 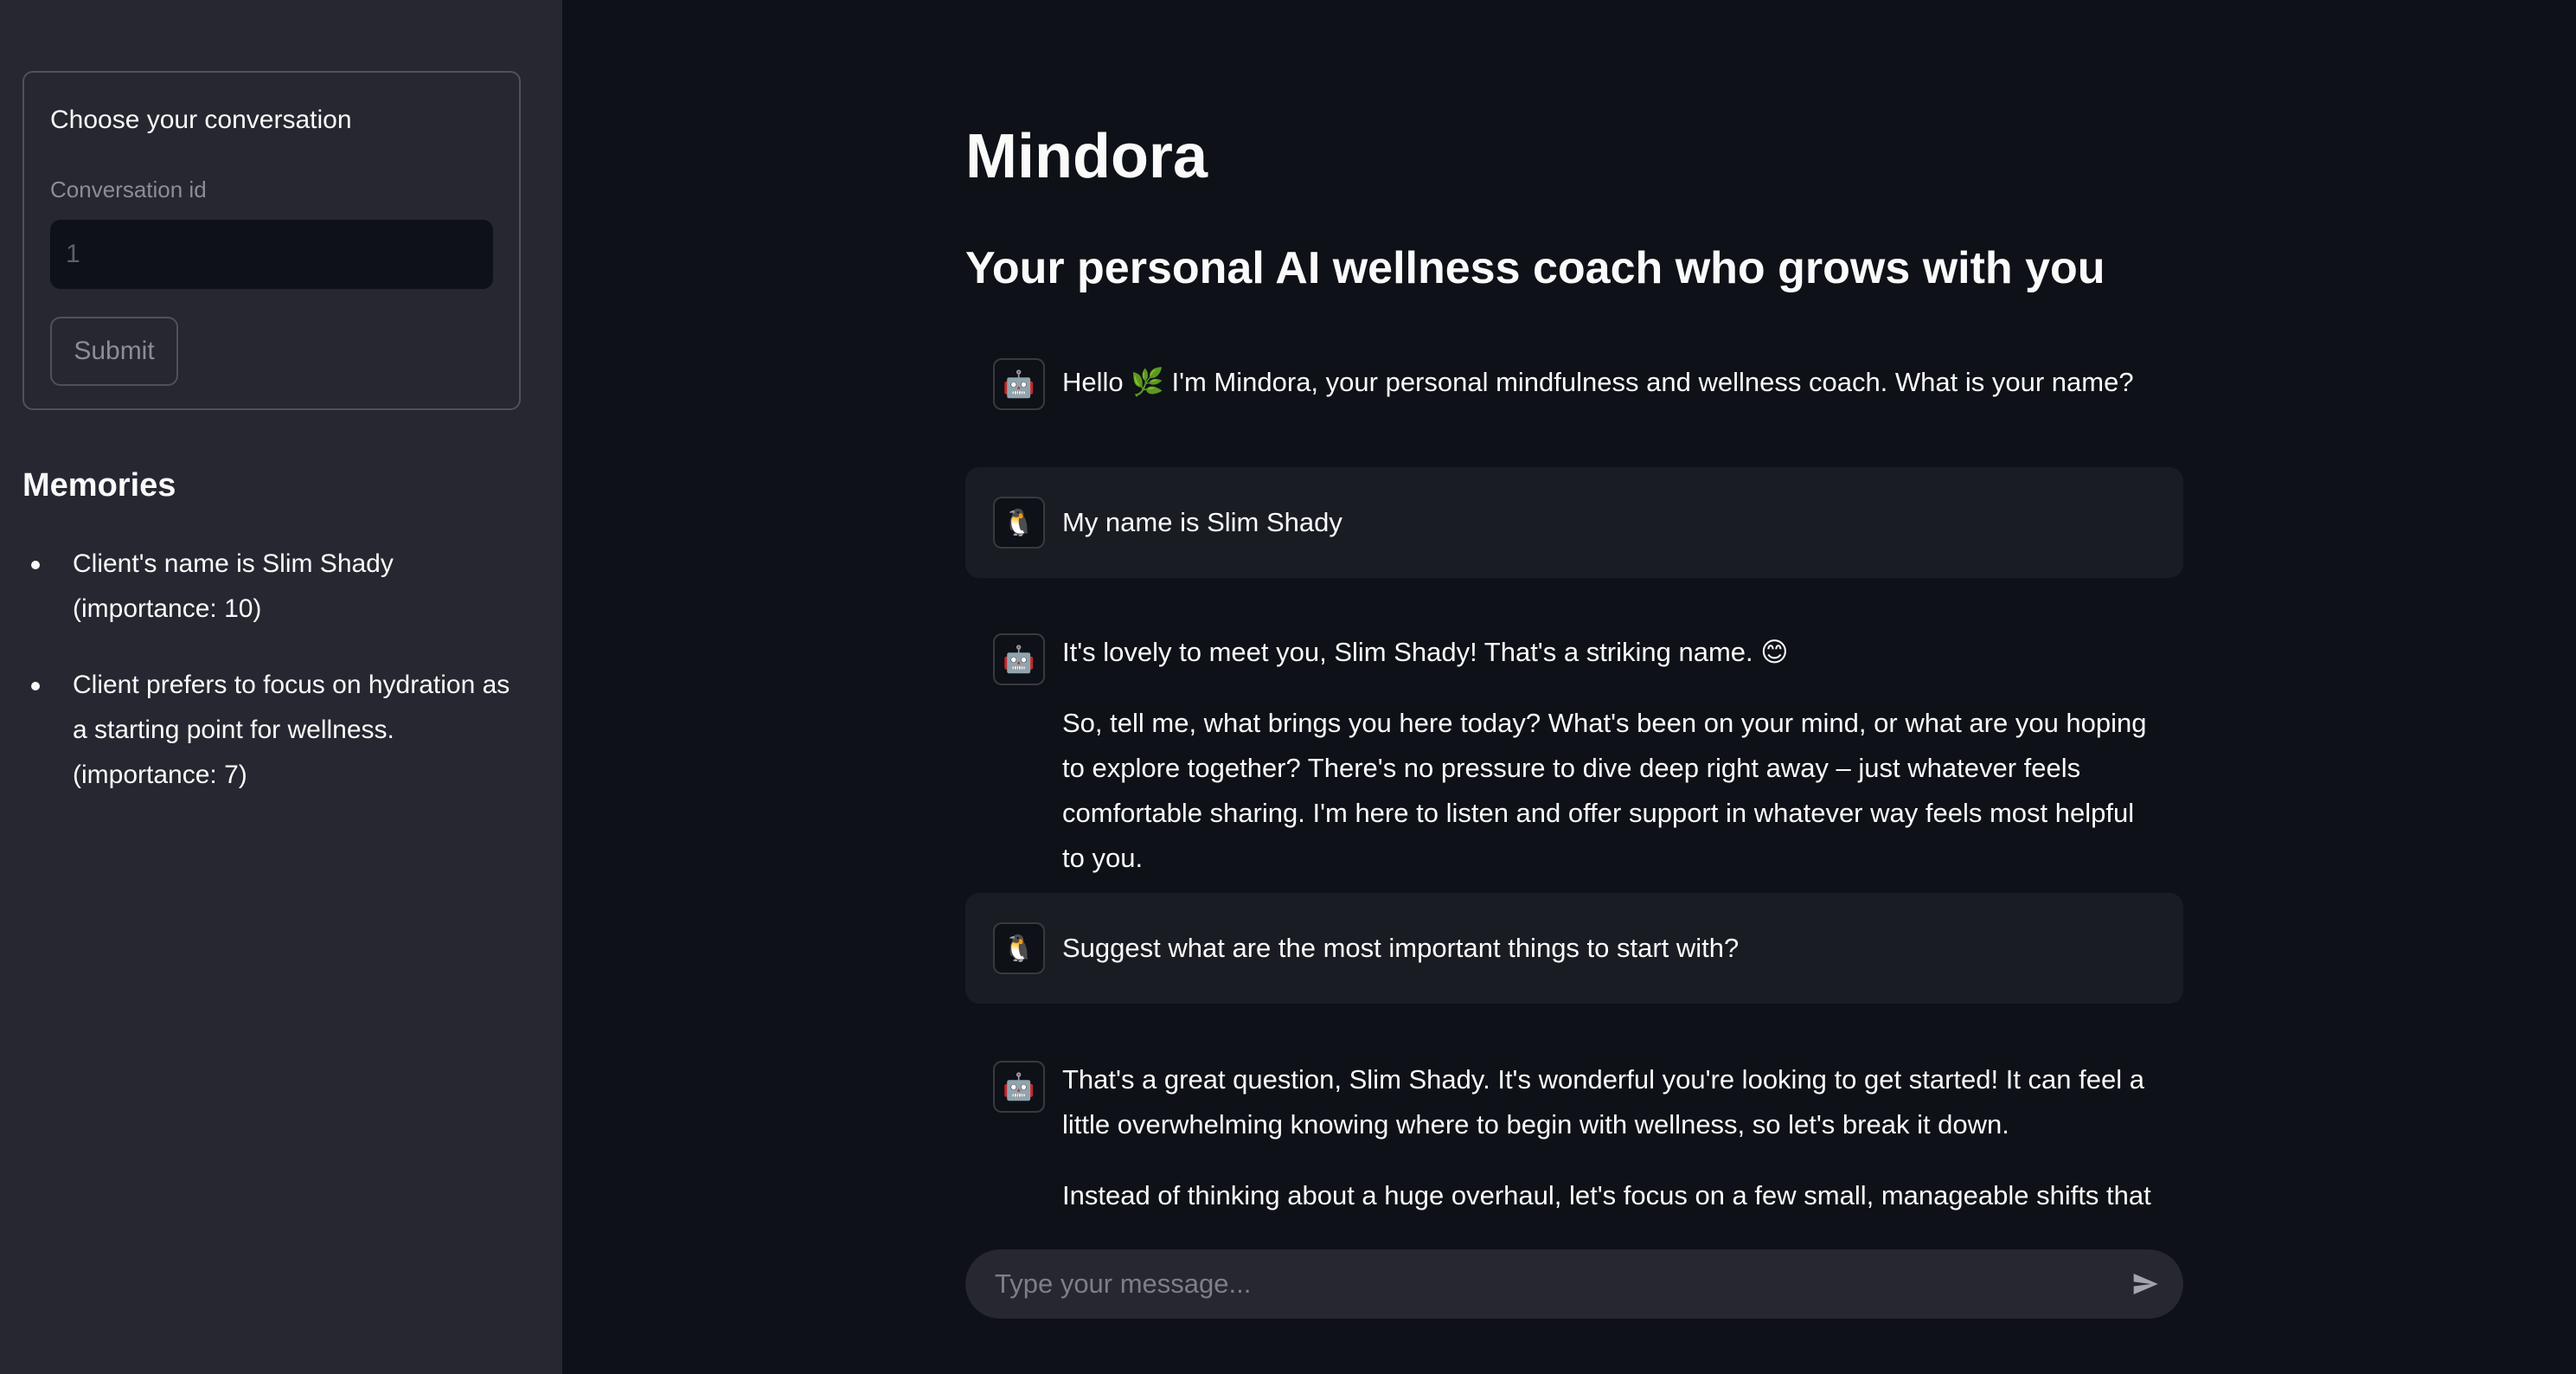 What do you see at coordinates (1086, 157) in the screenshot?
I see `app-title: Mindora` at bounding box center [1086, 157].